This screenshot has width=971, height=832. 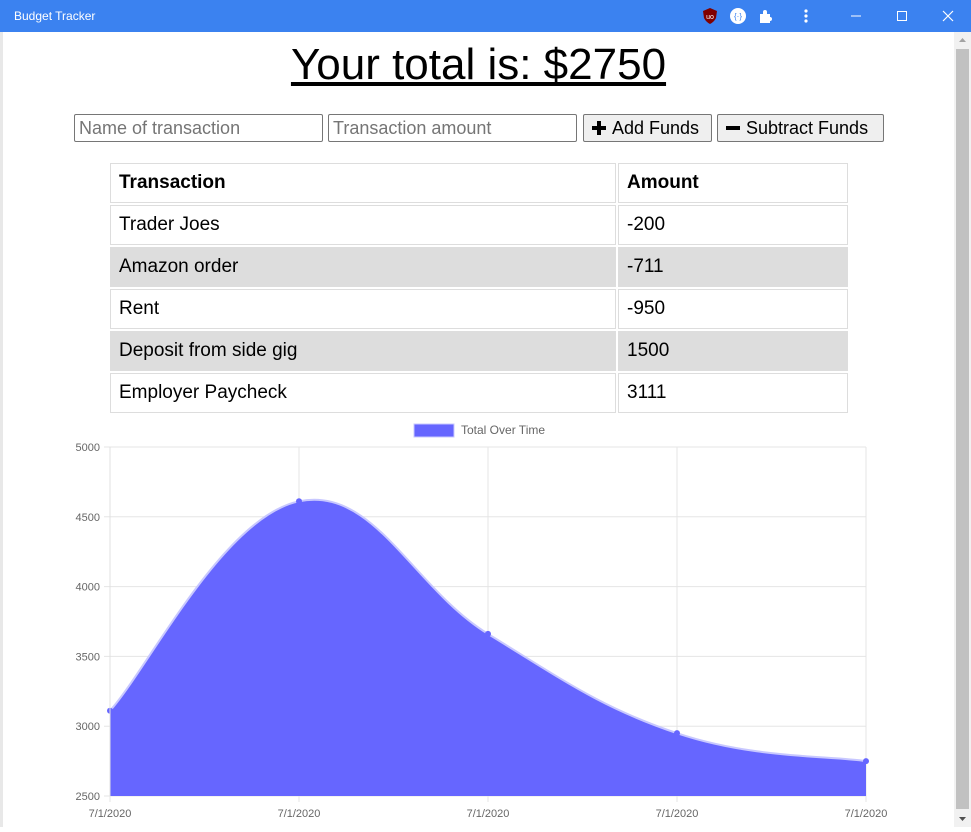 I want to click on close-icon, so click(x=948, y=16).